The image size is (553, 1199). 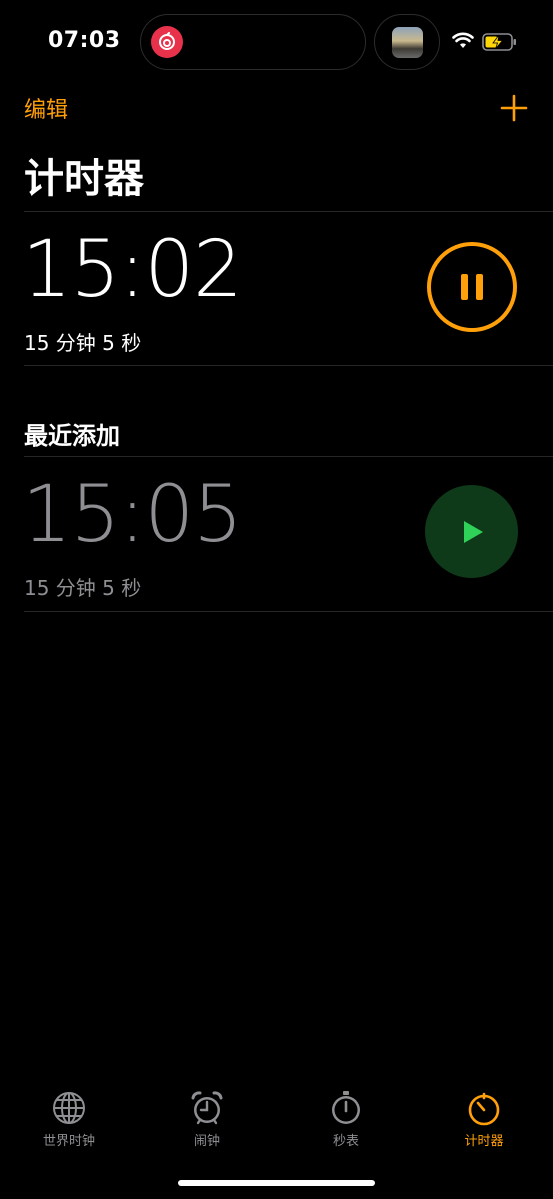 What do you see at coordinates (276, 1120) in the screenshot?
I see `tab-bar: 世界时钟 闹钟 秒表 计时器` at bounding box center [276, 1120].